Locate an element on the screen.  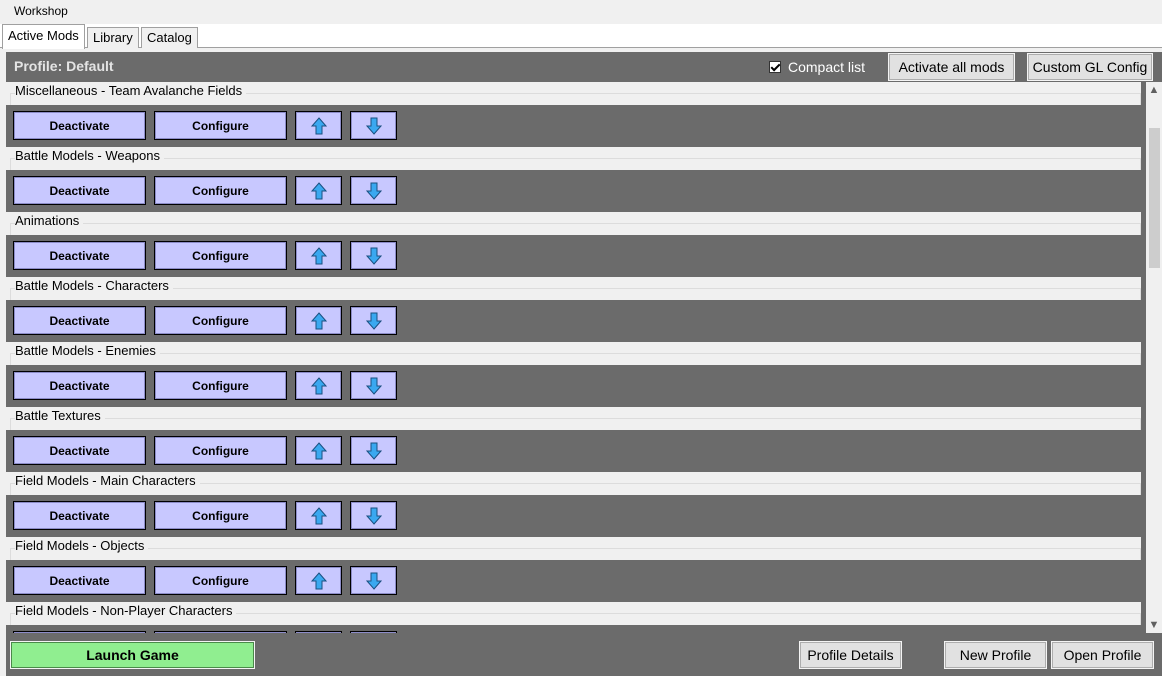
scroll-down-icon: ▼ is located at coordinates (1154, 625).